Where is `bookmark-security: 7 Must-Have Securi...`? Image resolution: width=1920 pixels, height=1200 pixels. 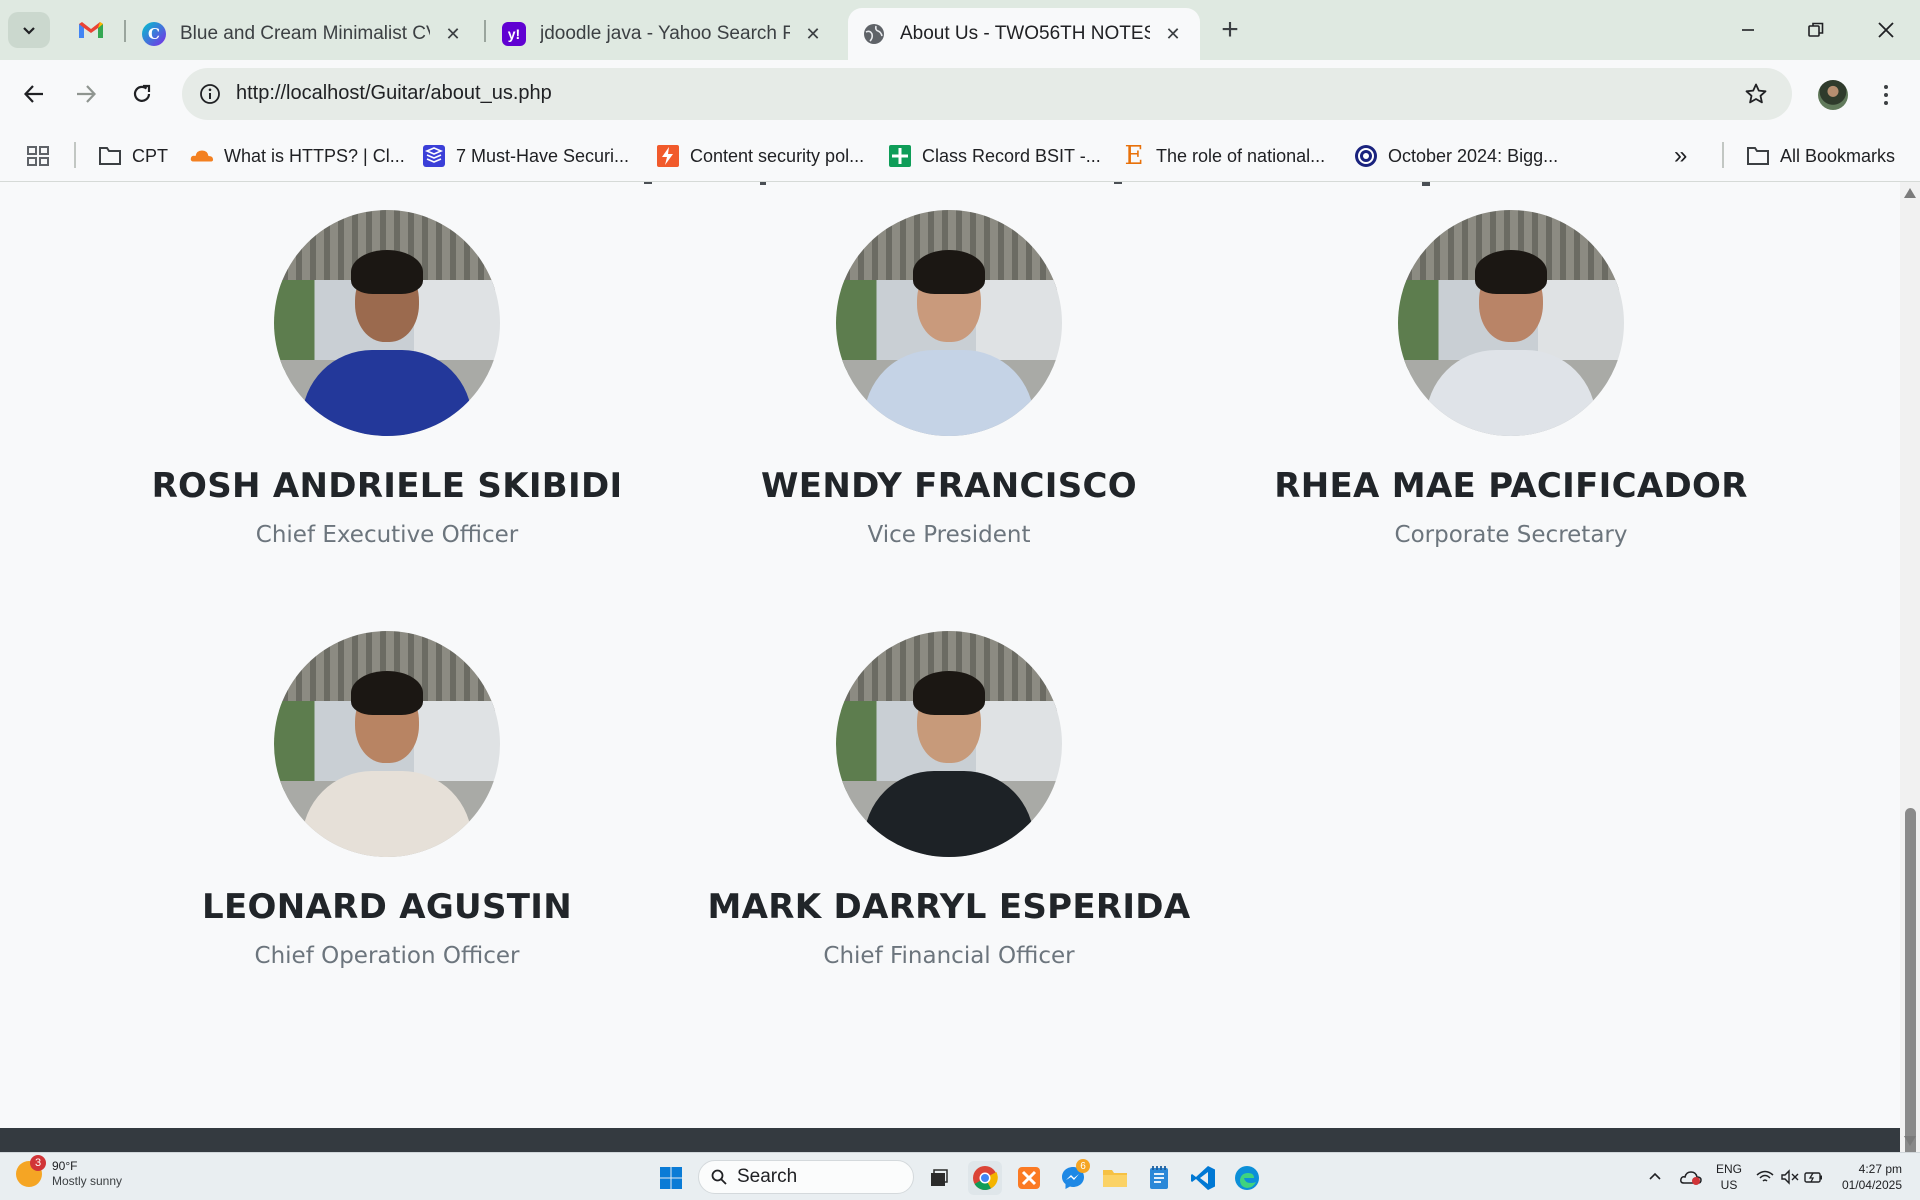 bookmark-security: 7 Must-Have Securi... is located at coordinates (525, 156).